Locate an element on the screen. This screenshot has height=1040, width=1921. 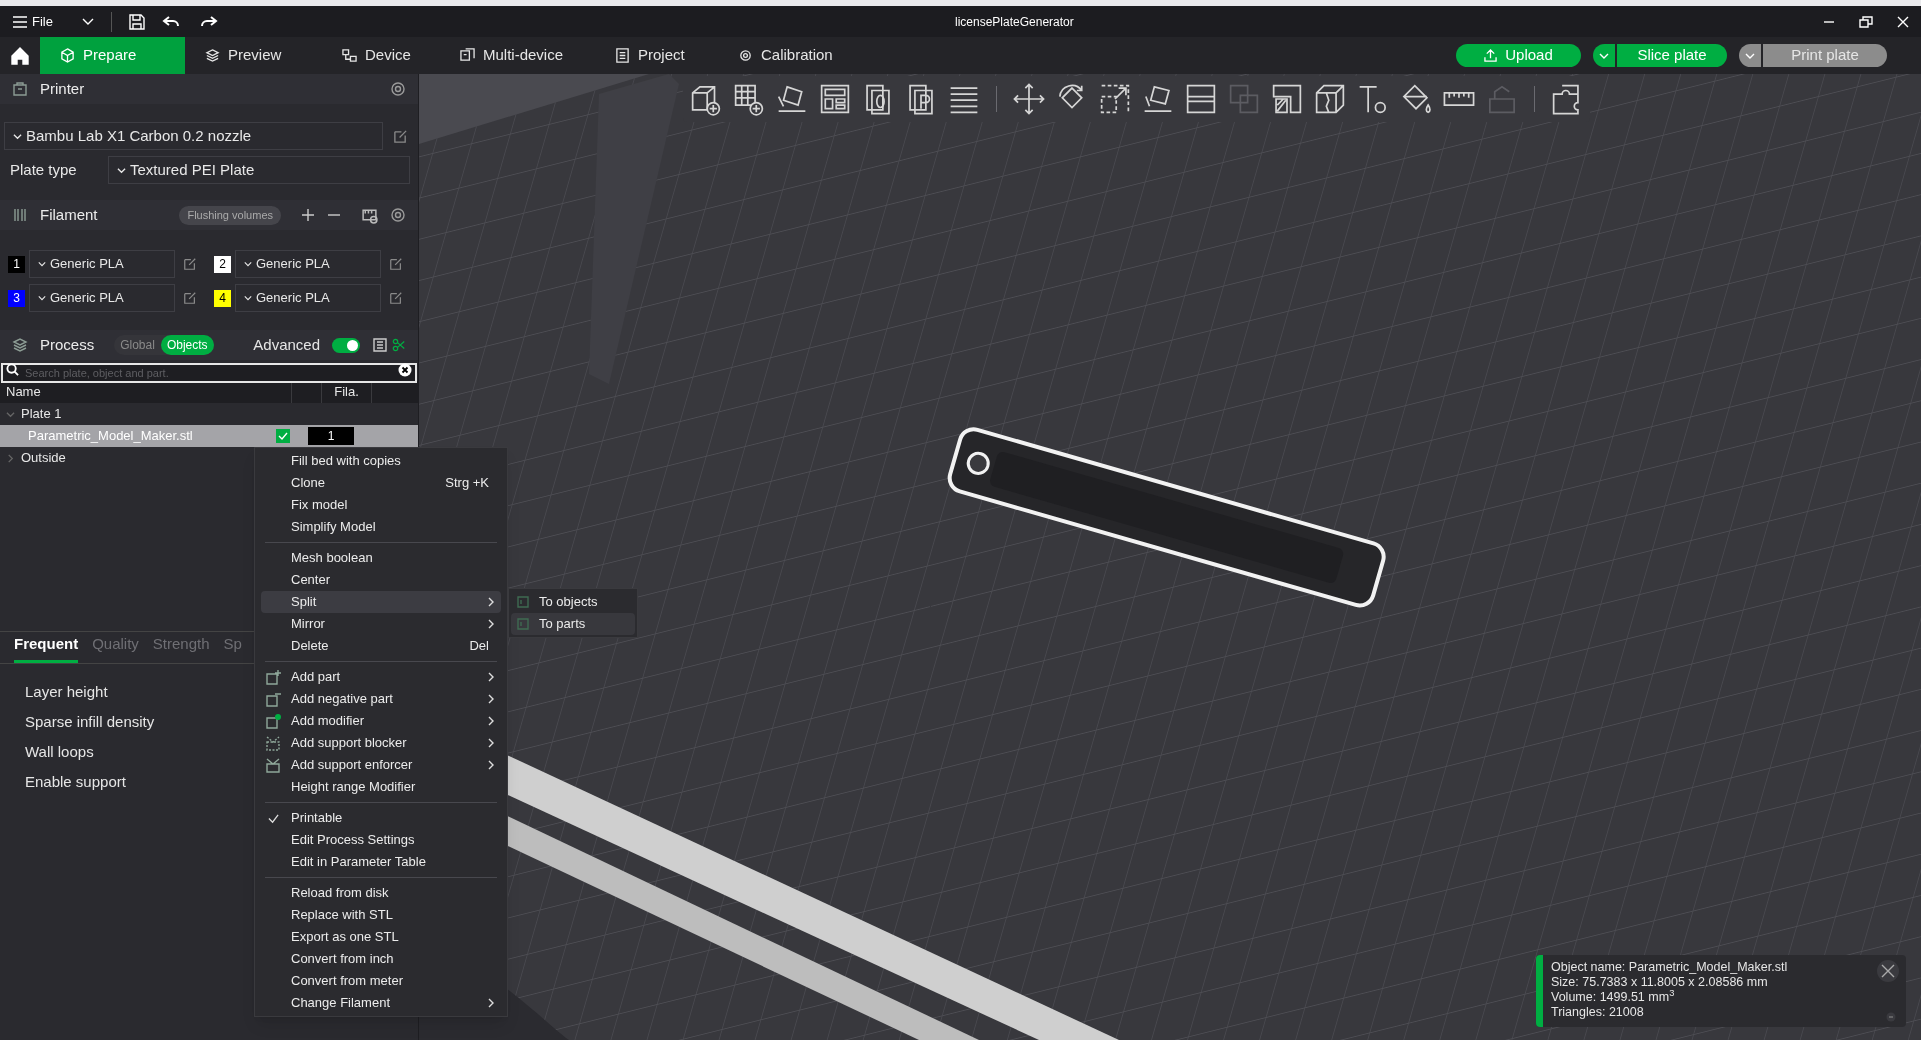
printable-checkbox is located at coordinates (283, 436).